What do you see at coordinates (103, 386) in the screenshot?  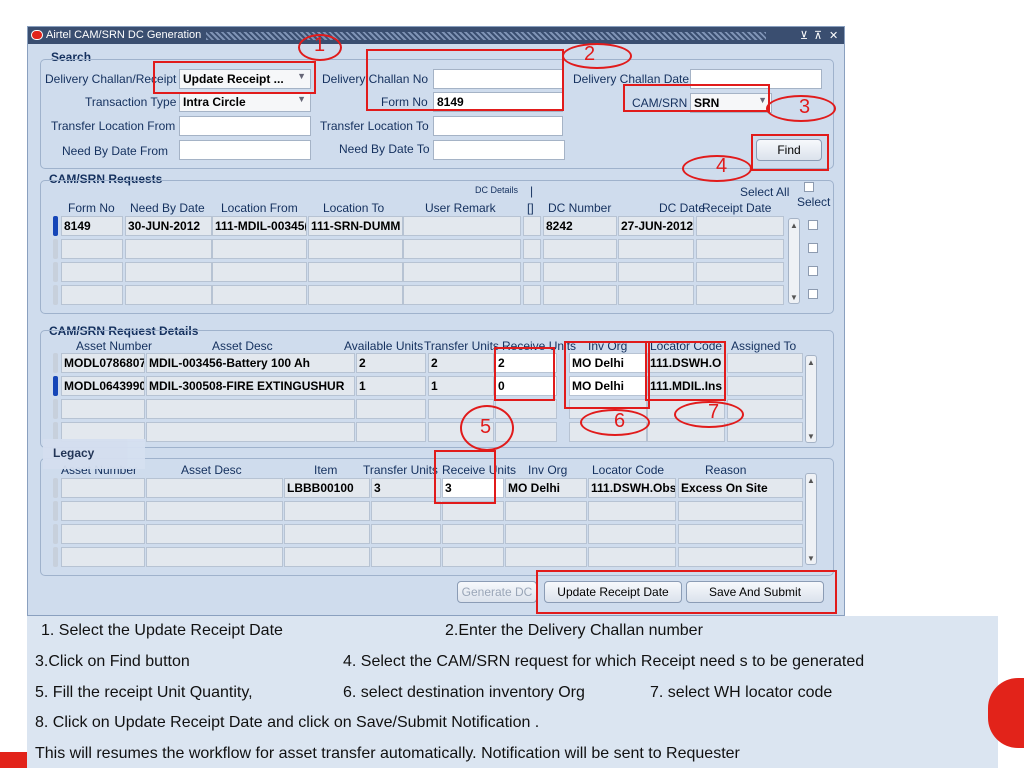 I see `detail-cell: MODL0643990` at bounding box center [103, 386].